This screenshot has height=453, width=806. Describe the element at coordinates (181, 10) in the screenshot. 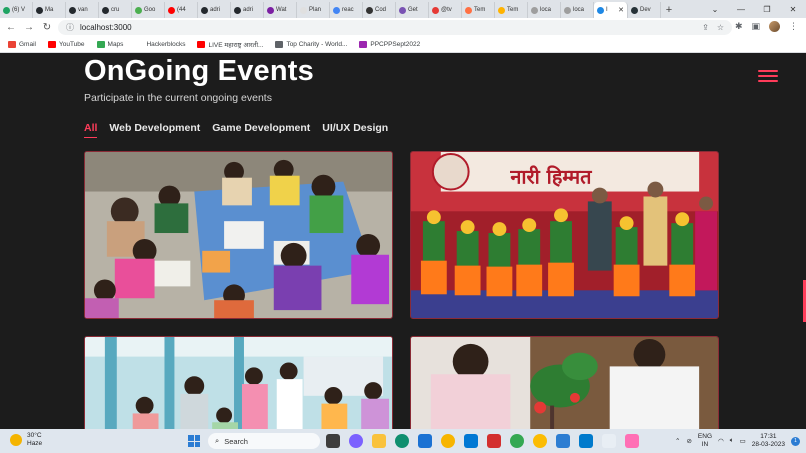

I see `browser-tab: (44` at that location.